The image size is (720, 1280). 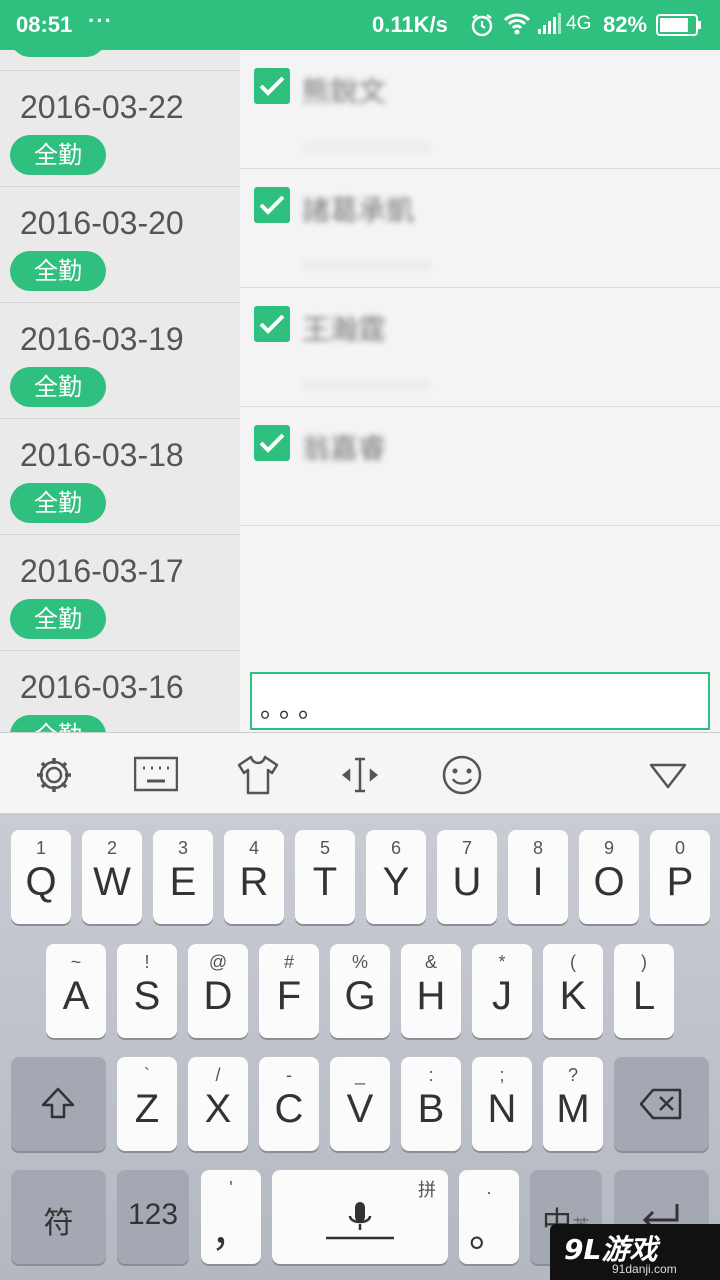 What do you see at coordinates (289, 1109) in the screenshot?
I see `key-letter: C` at bounding box center [289, 1109].